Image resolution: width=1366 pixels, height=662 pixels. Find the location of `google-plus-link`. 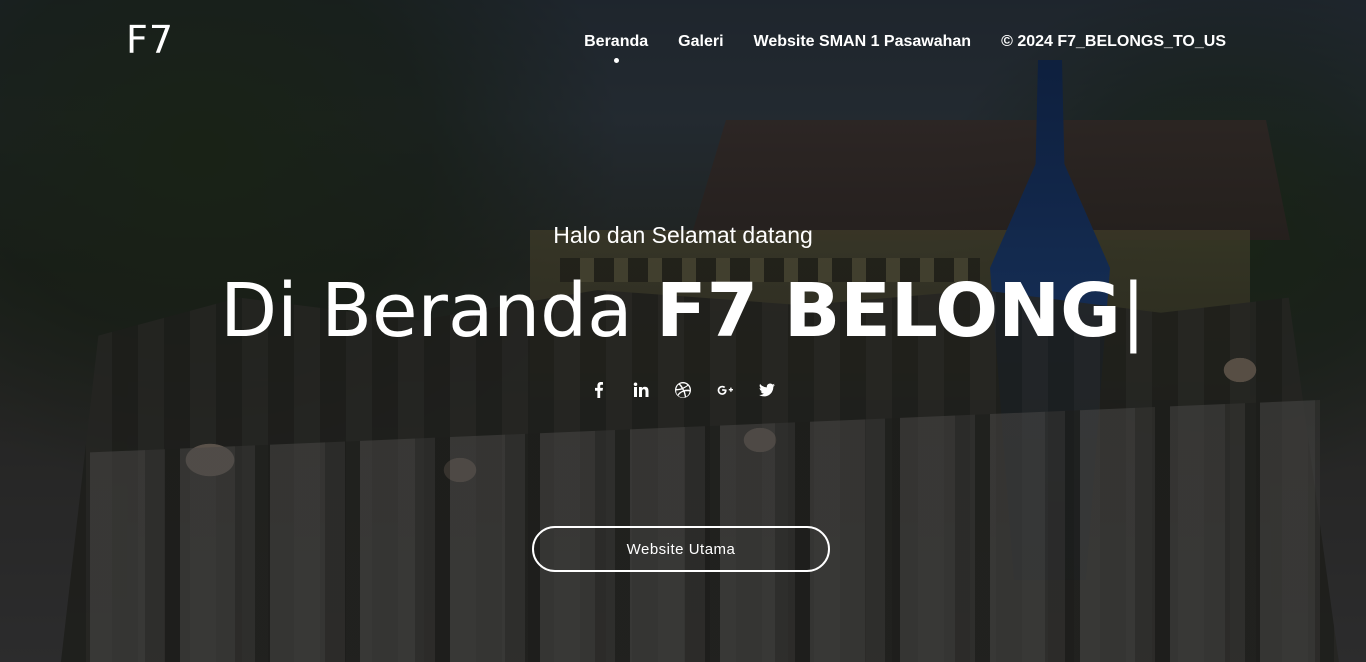

google-plus-link is located at coordinates (725, 390).